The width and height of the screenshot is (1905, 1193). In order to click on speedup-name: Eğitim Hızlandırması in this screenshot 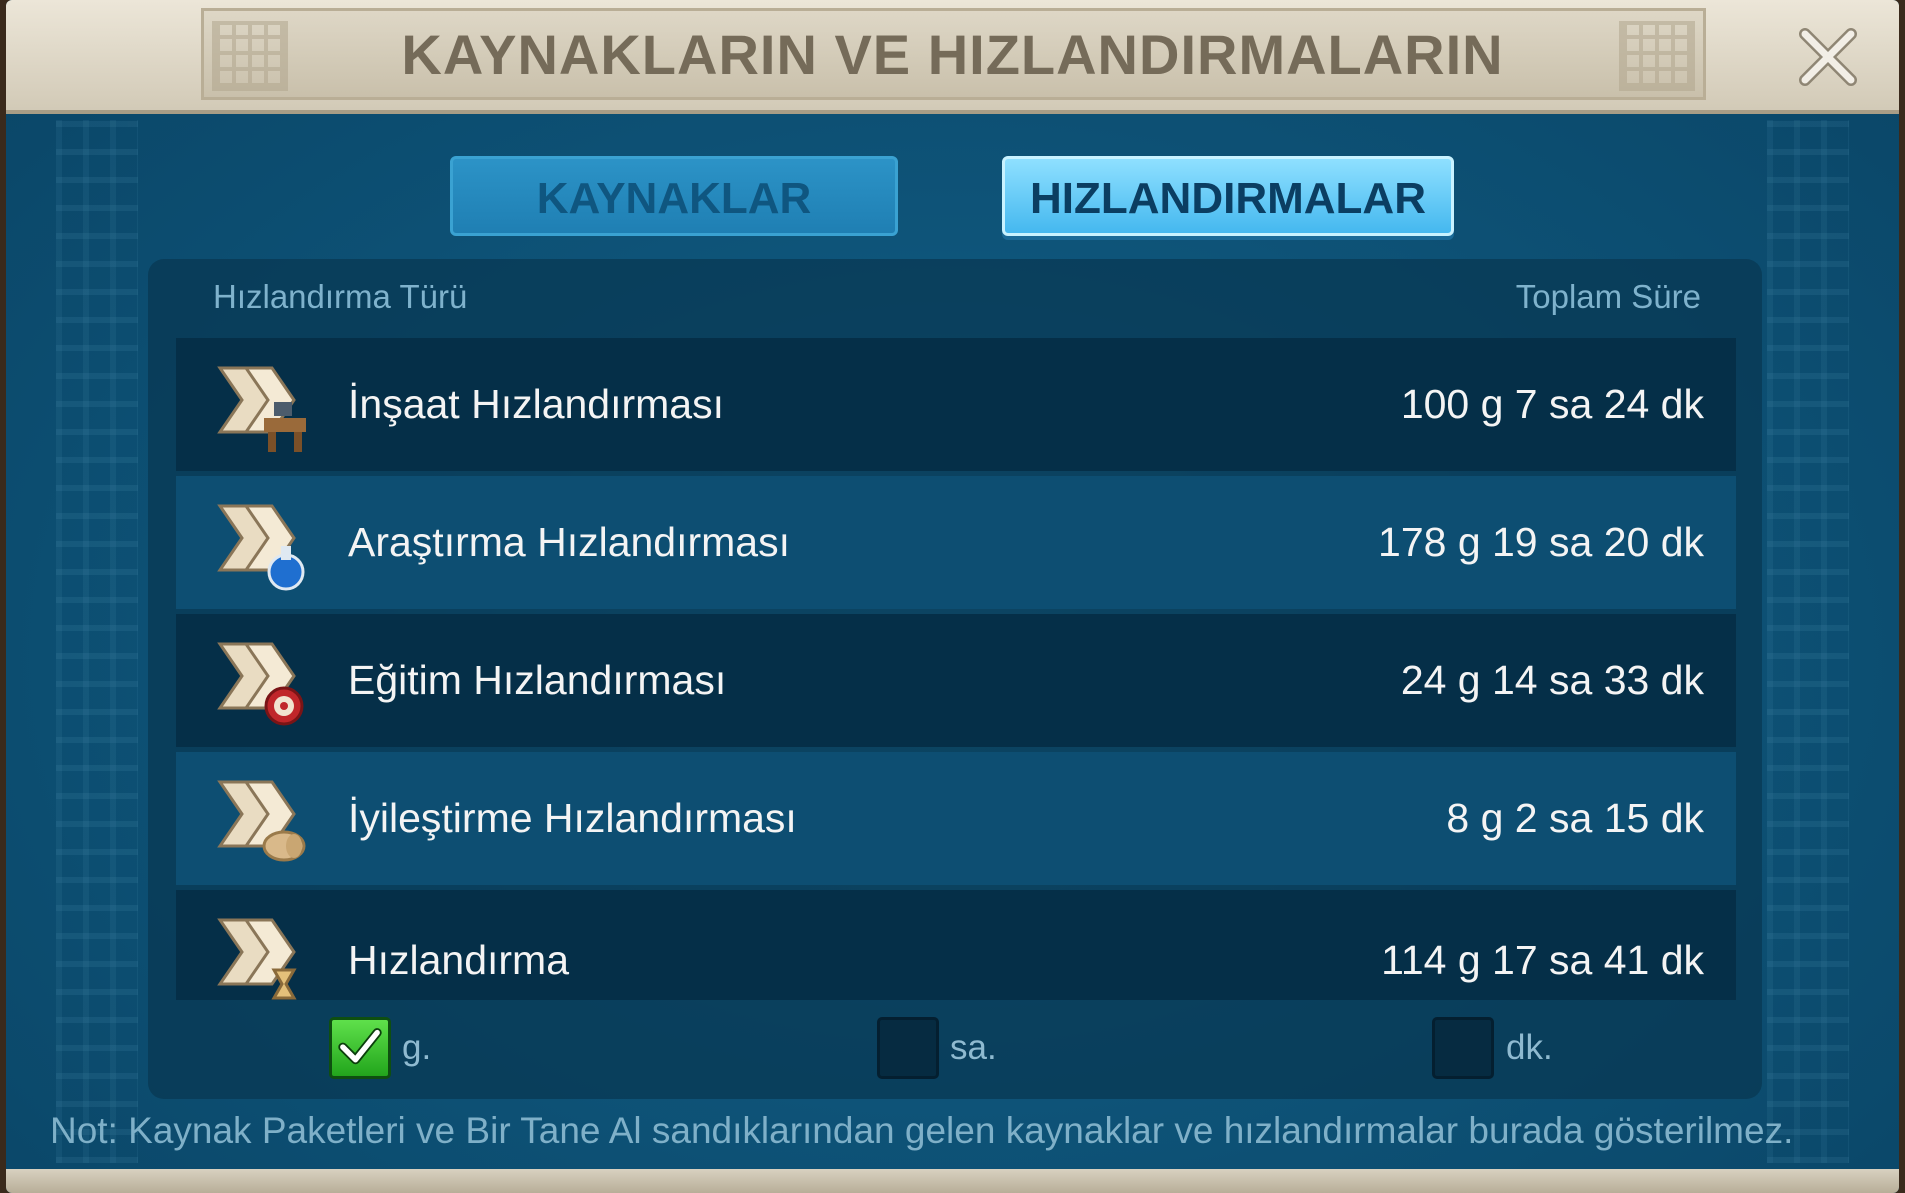, I will do `click(537, 680)`.